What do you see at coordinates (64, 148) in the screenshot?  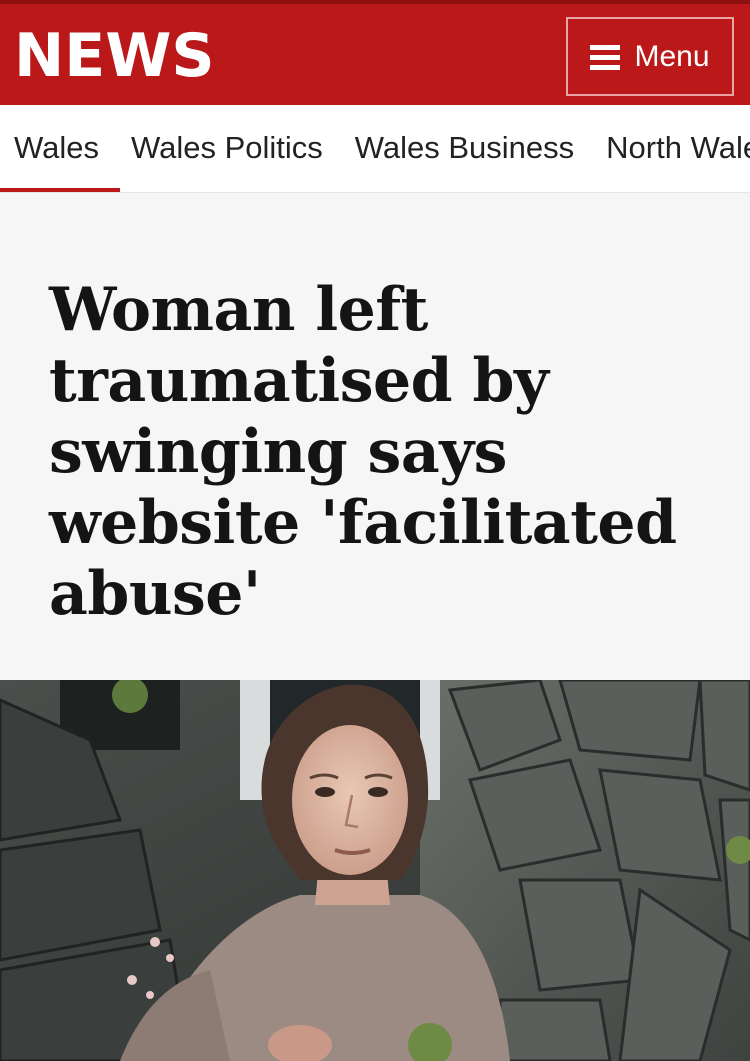 I see `nav-item-wales: Wales` at bounding box center [64, 148].